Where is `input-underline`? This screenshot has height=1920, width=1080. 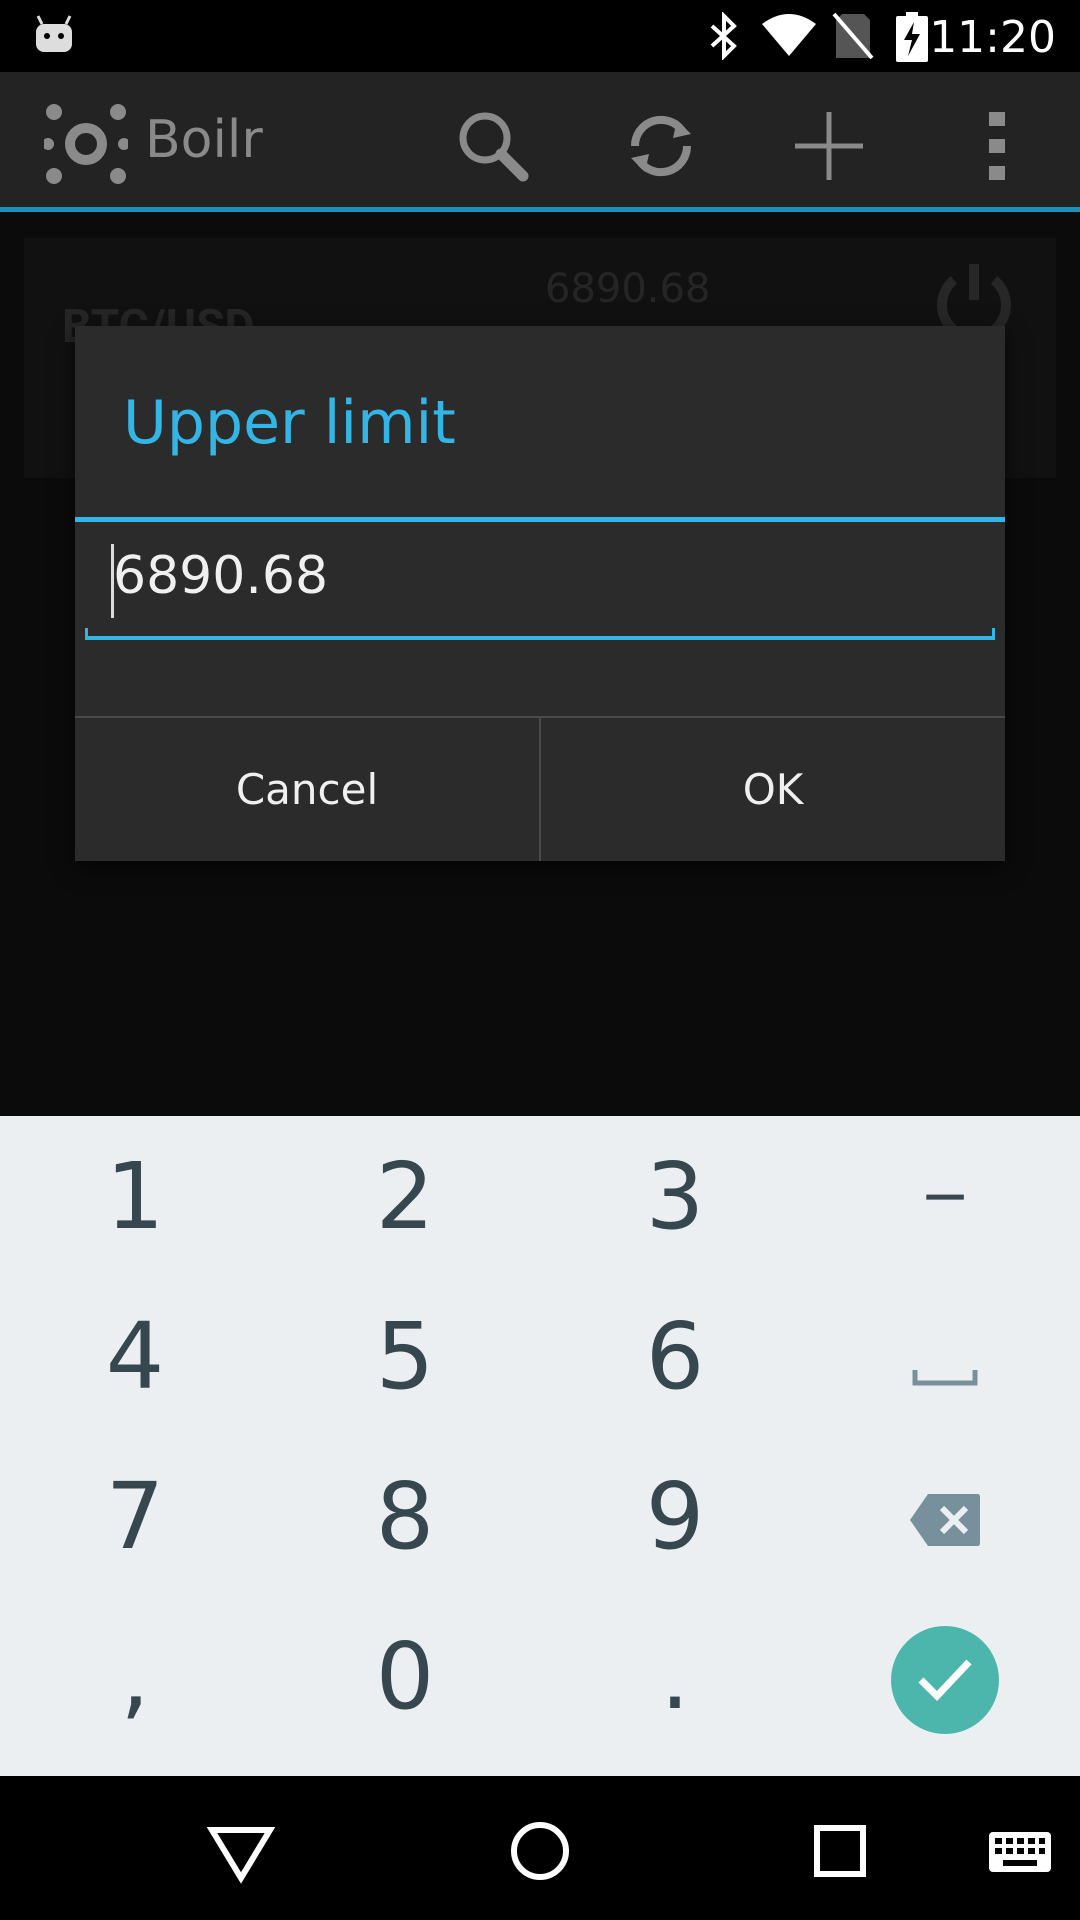
input-underline is located at coordinates (540, 634).